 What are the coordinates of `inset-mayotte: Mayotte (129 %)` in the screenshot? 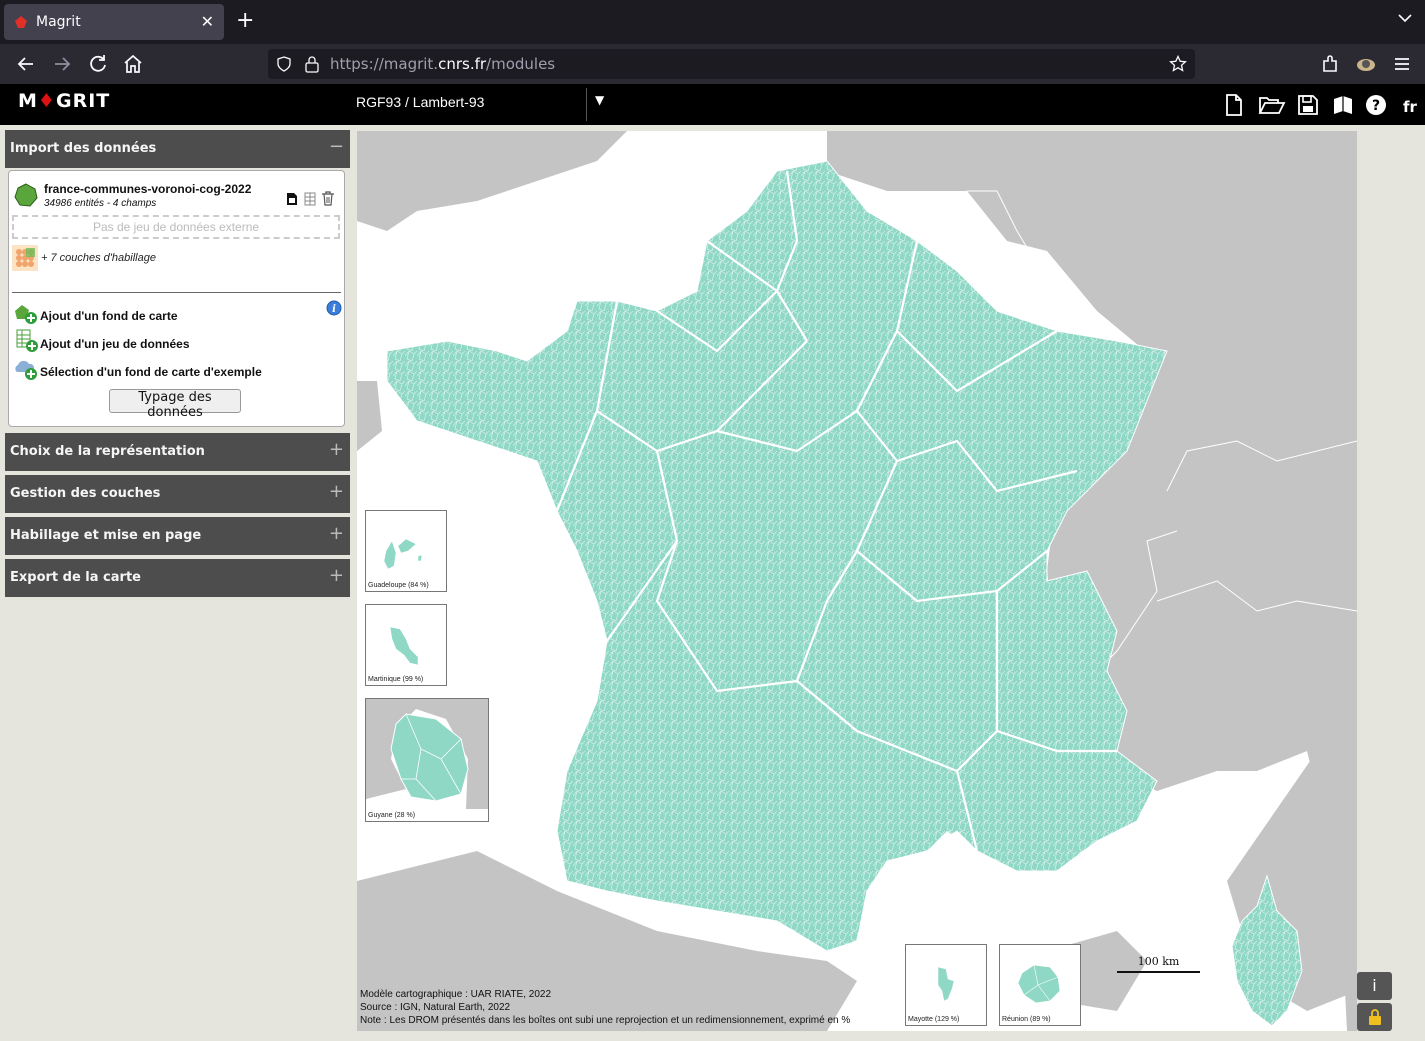 It's located at (946, 985).